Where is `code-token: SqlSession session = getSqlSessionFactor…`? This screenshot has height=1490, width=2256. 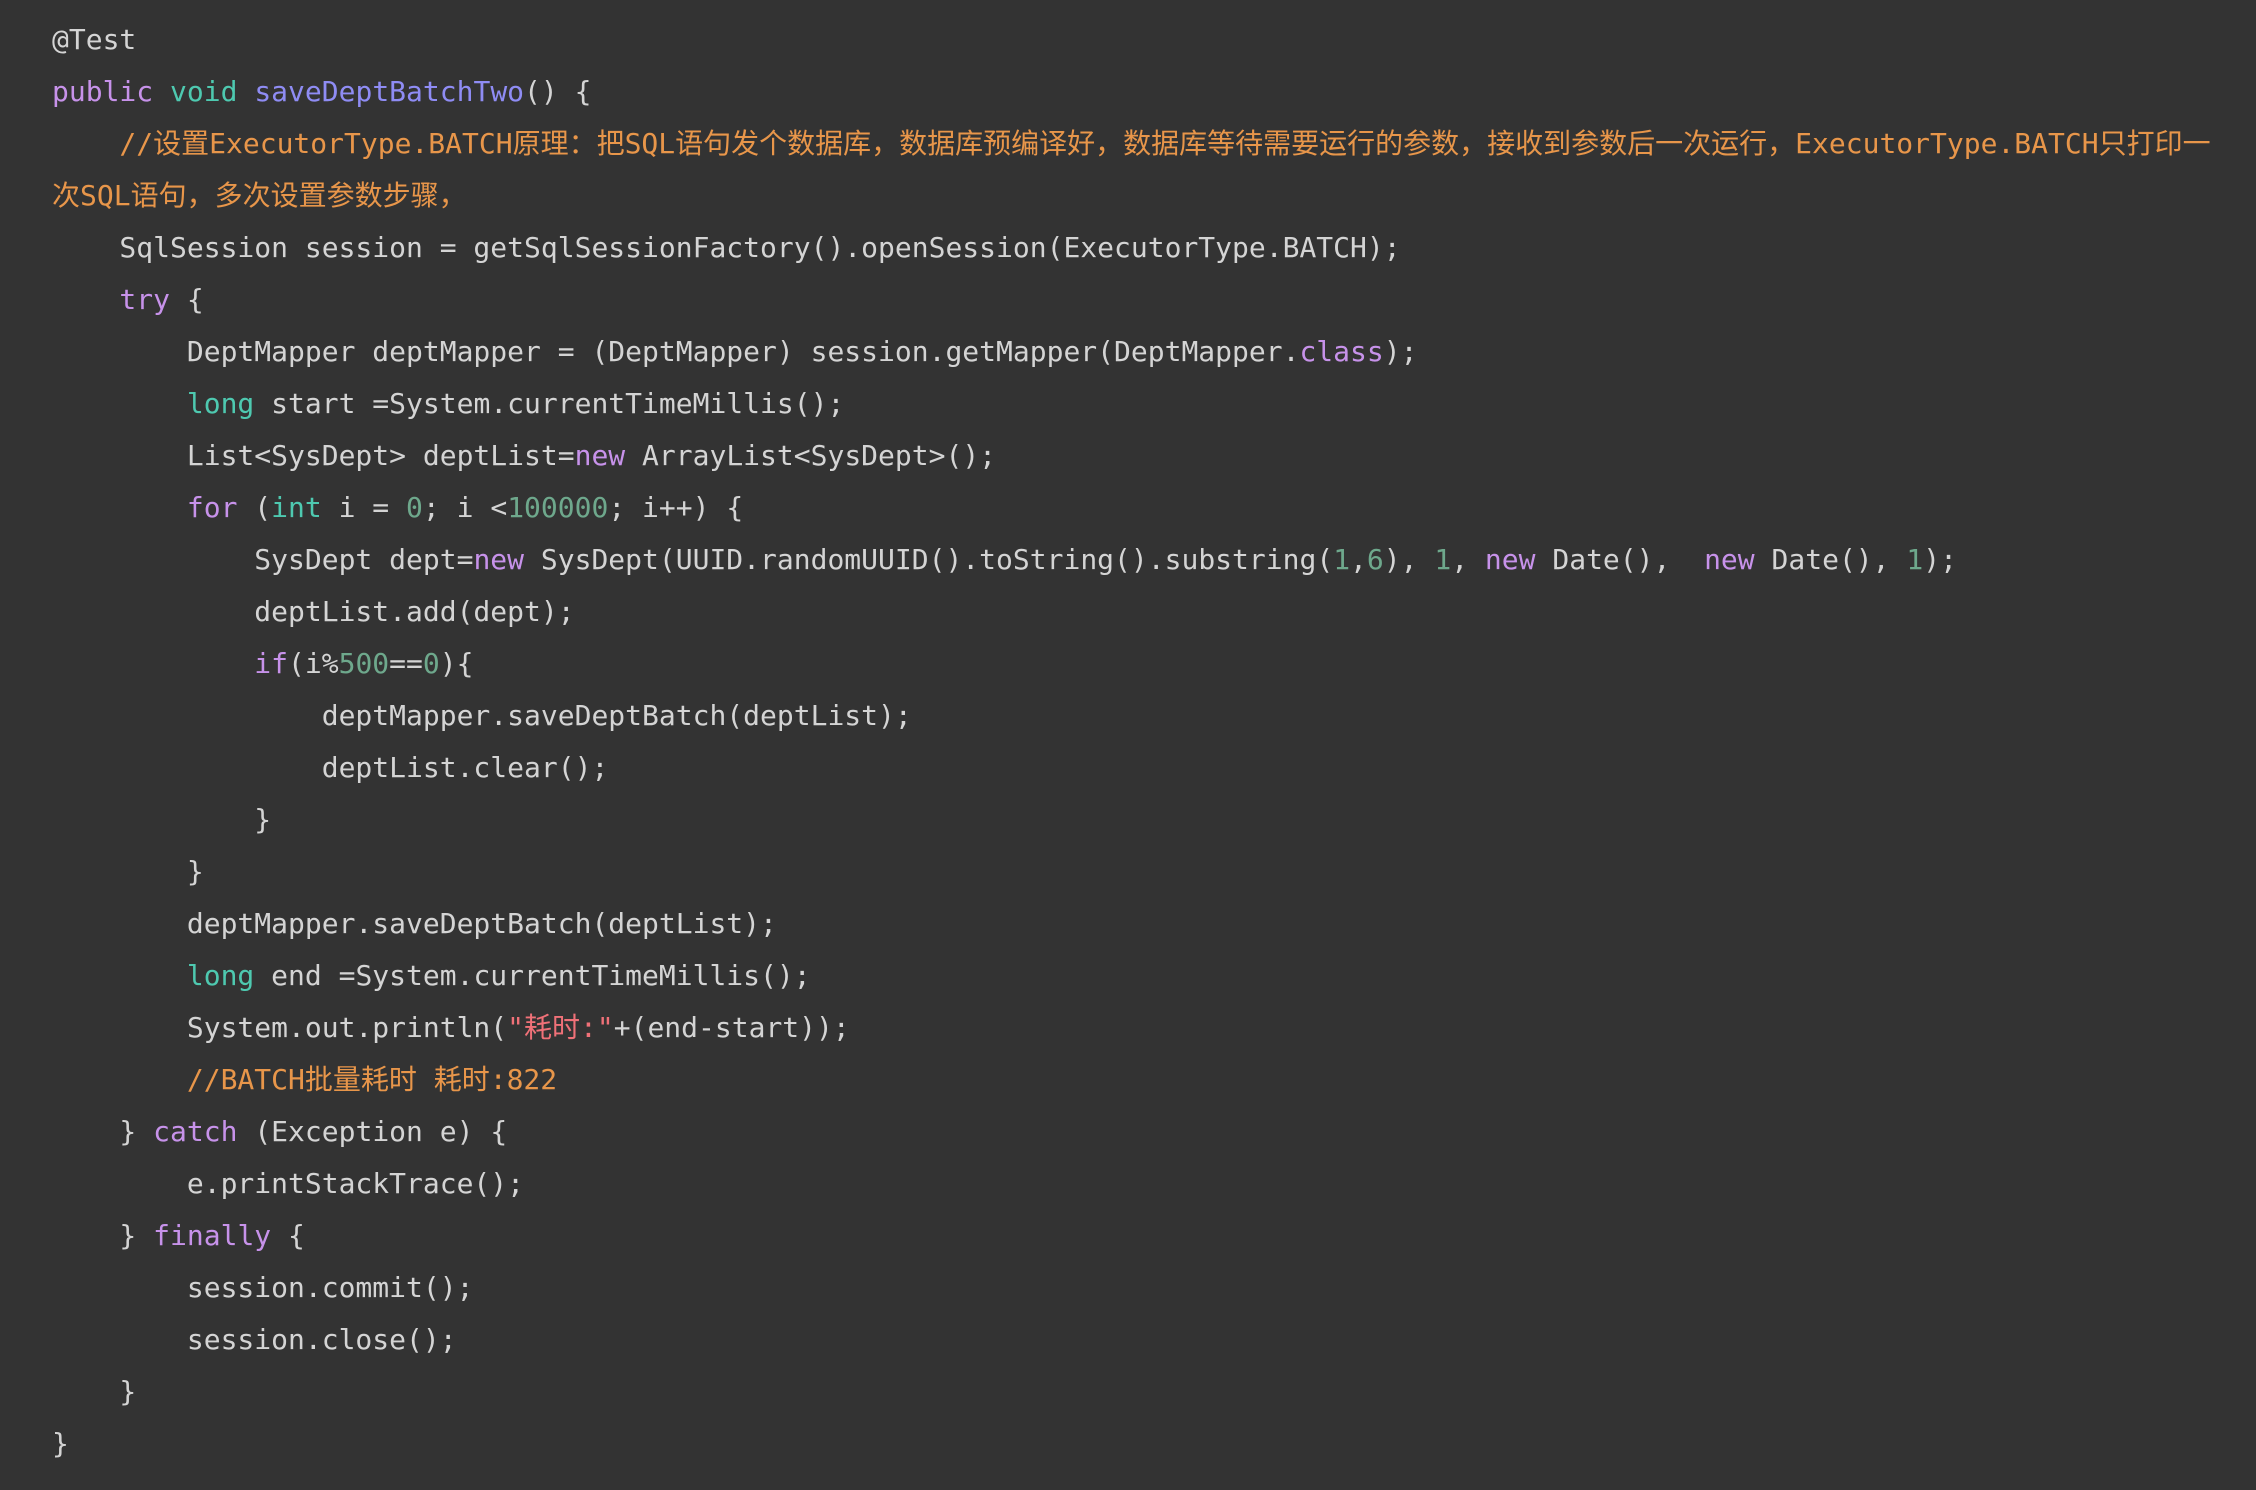
code-token: SqlSession session = getSqlSessionFactor… is located at coordinates (726, 247).